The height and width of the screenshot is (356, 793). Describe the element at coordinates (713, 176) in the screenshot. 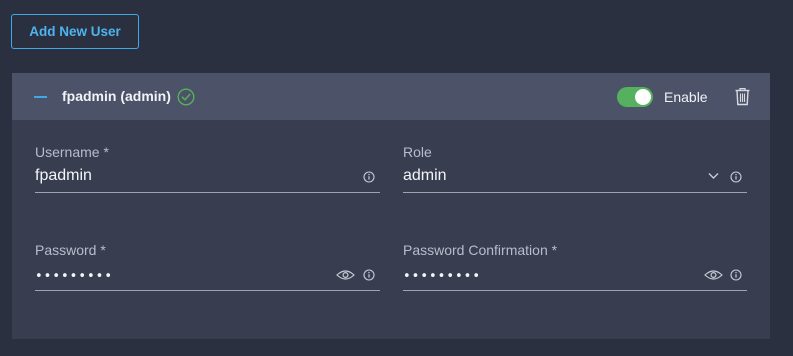

I see `chevron-down-icon` at that location.